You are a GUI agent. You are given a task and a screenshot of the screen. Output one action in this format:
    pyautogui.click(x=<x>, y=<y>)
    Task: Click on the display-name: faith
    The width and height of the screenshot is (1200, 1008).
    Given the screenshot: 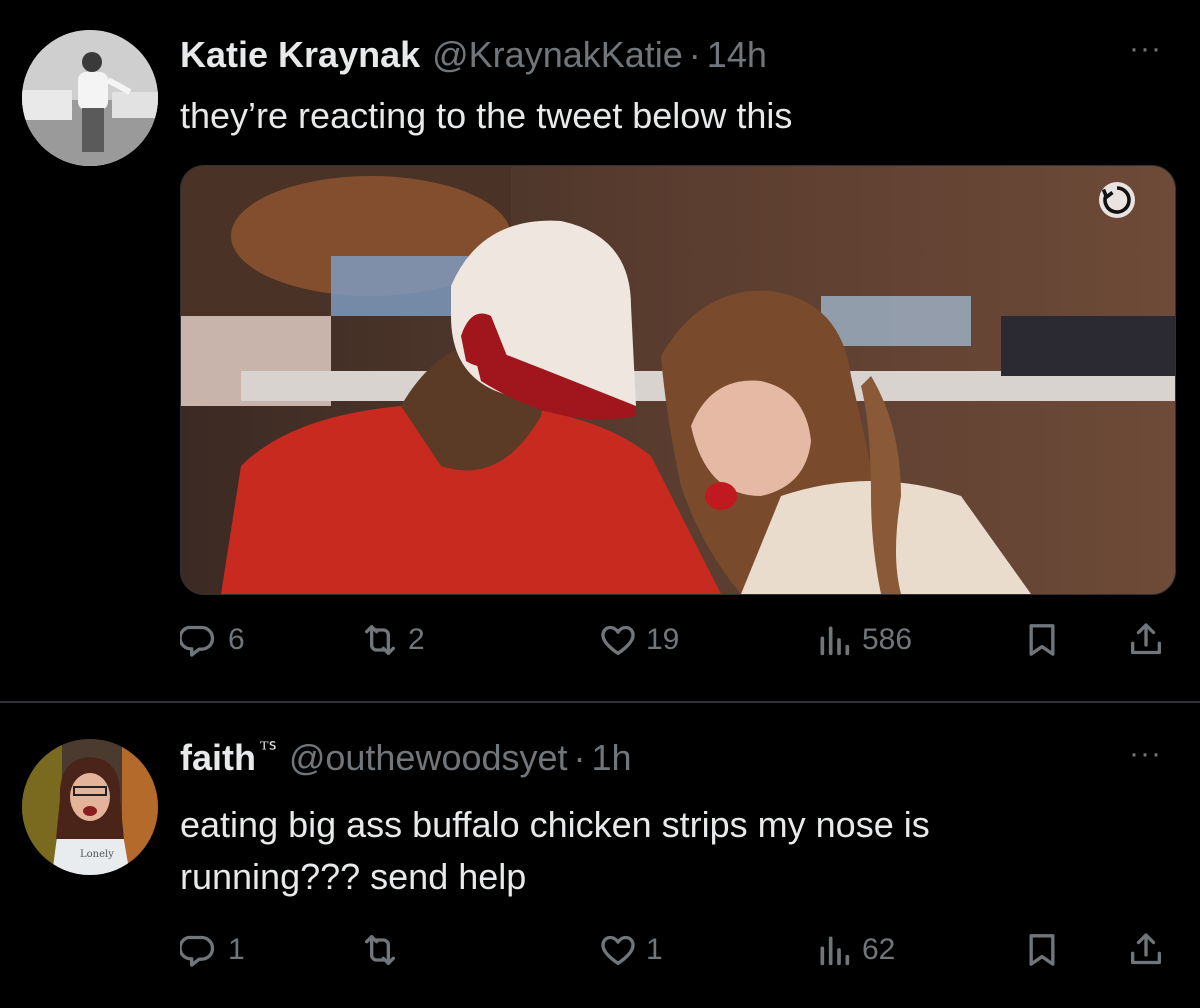 What is the action you would take?
    pyautogui.click(x=218, y=758)
    